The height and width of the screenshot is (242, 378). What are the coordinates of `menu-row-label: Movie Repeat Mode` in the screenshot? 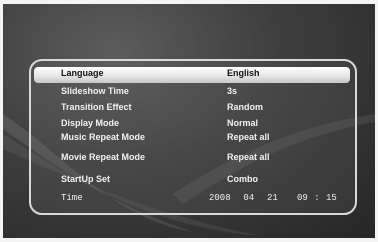 It's located at (103, 157).